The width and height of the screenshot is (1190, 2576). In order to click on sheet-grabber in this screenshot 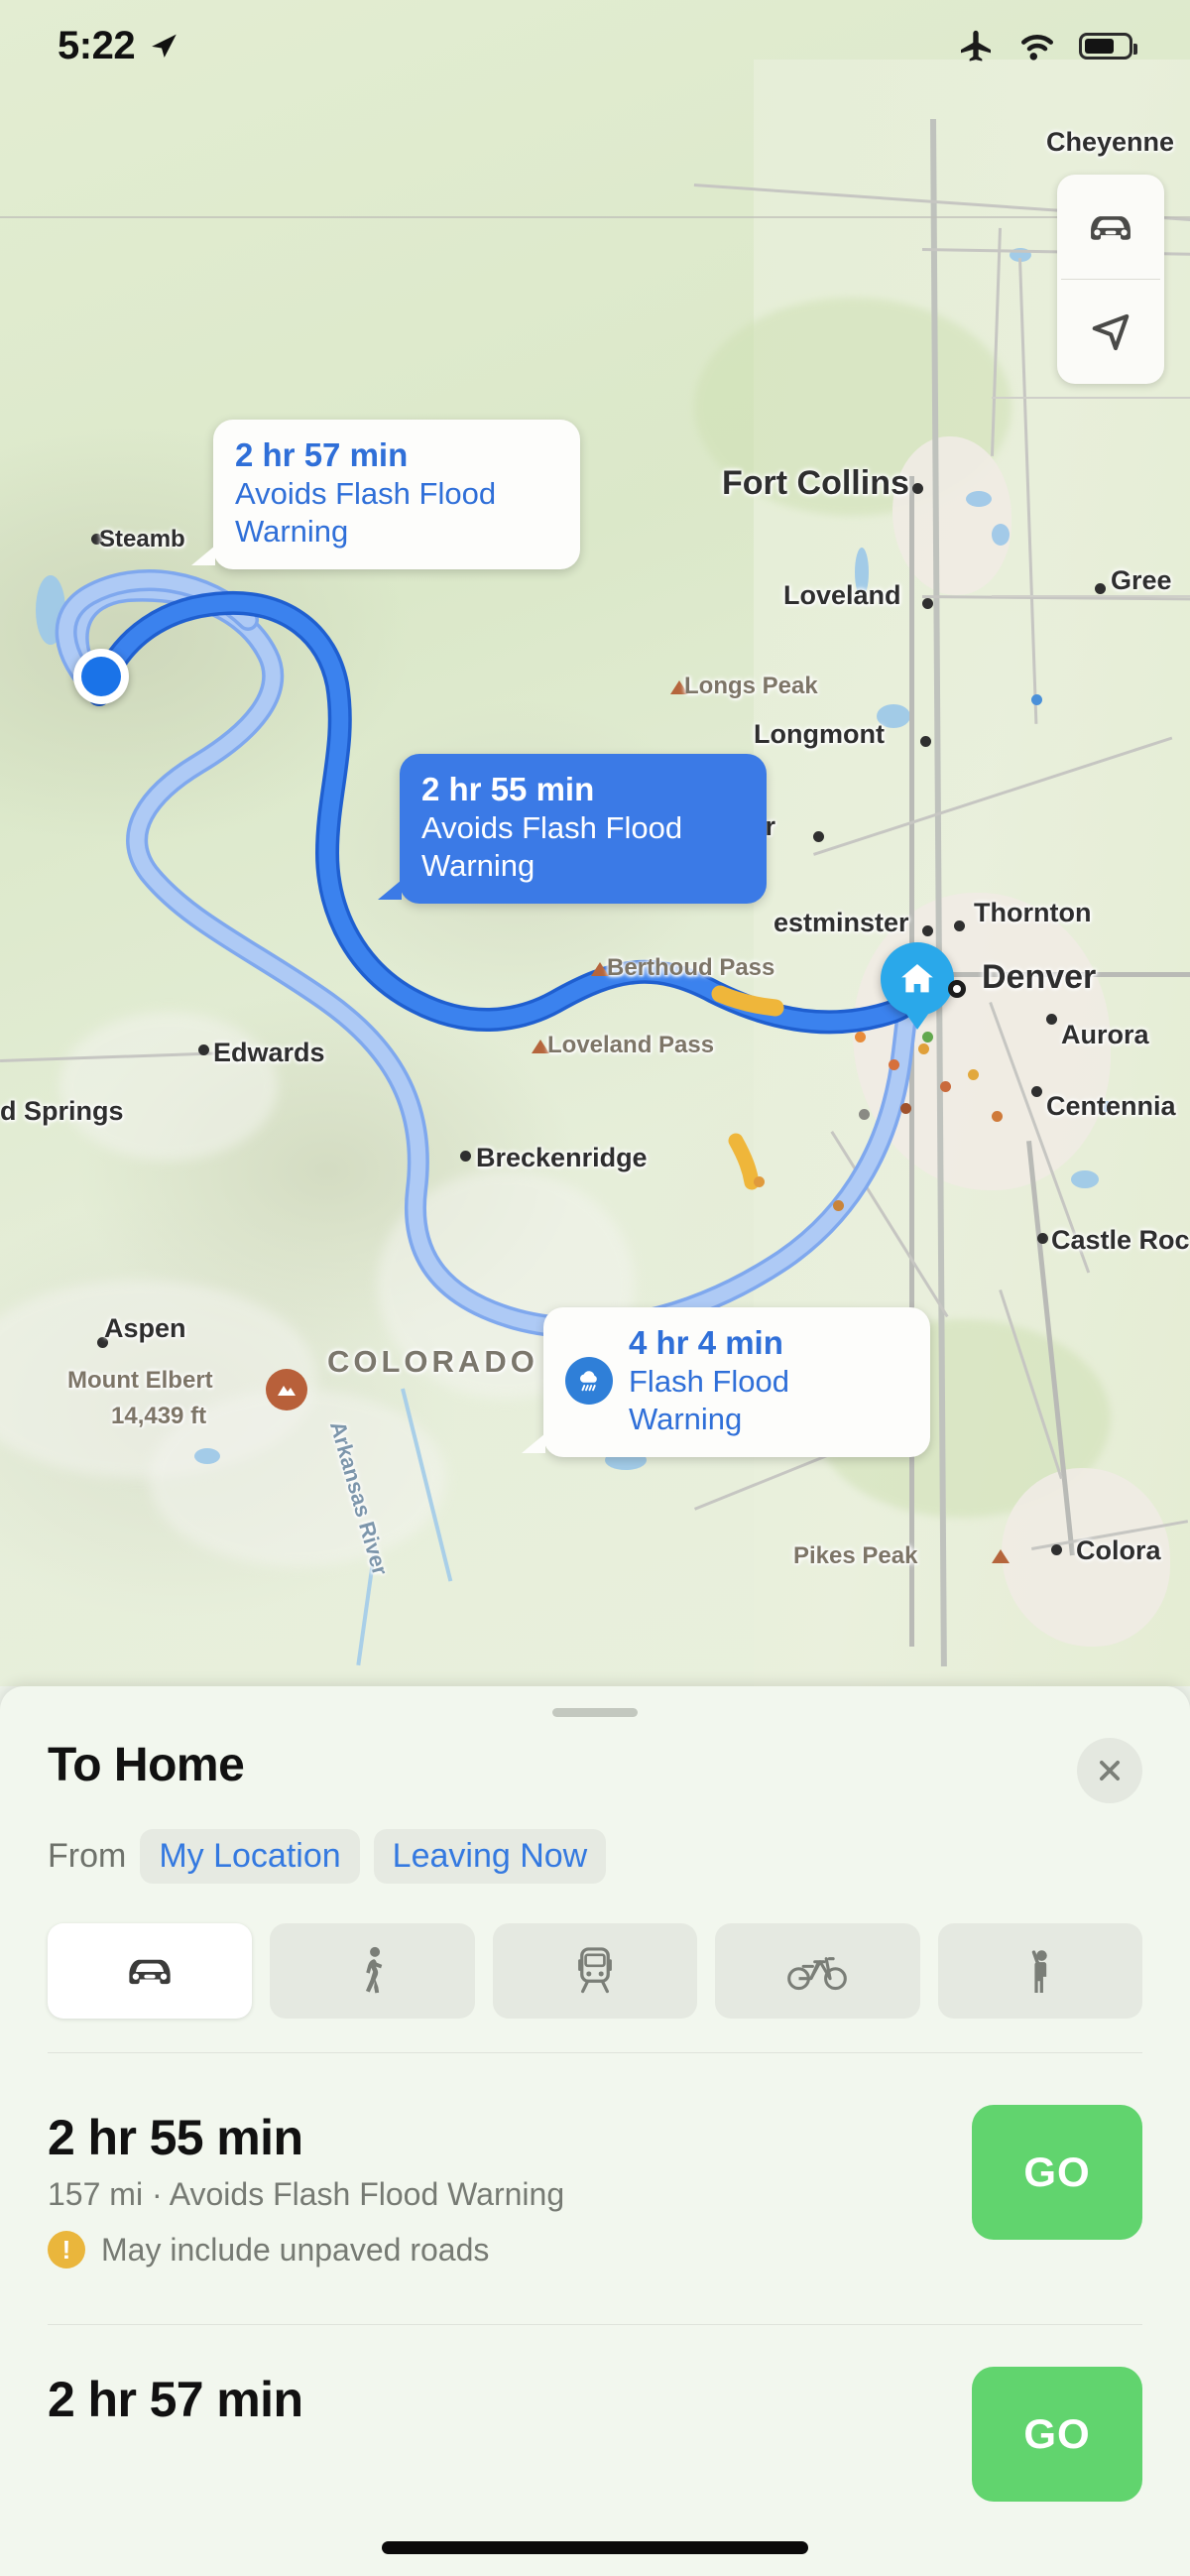, I will do `click(595, 1712)`.